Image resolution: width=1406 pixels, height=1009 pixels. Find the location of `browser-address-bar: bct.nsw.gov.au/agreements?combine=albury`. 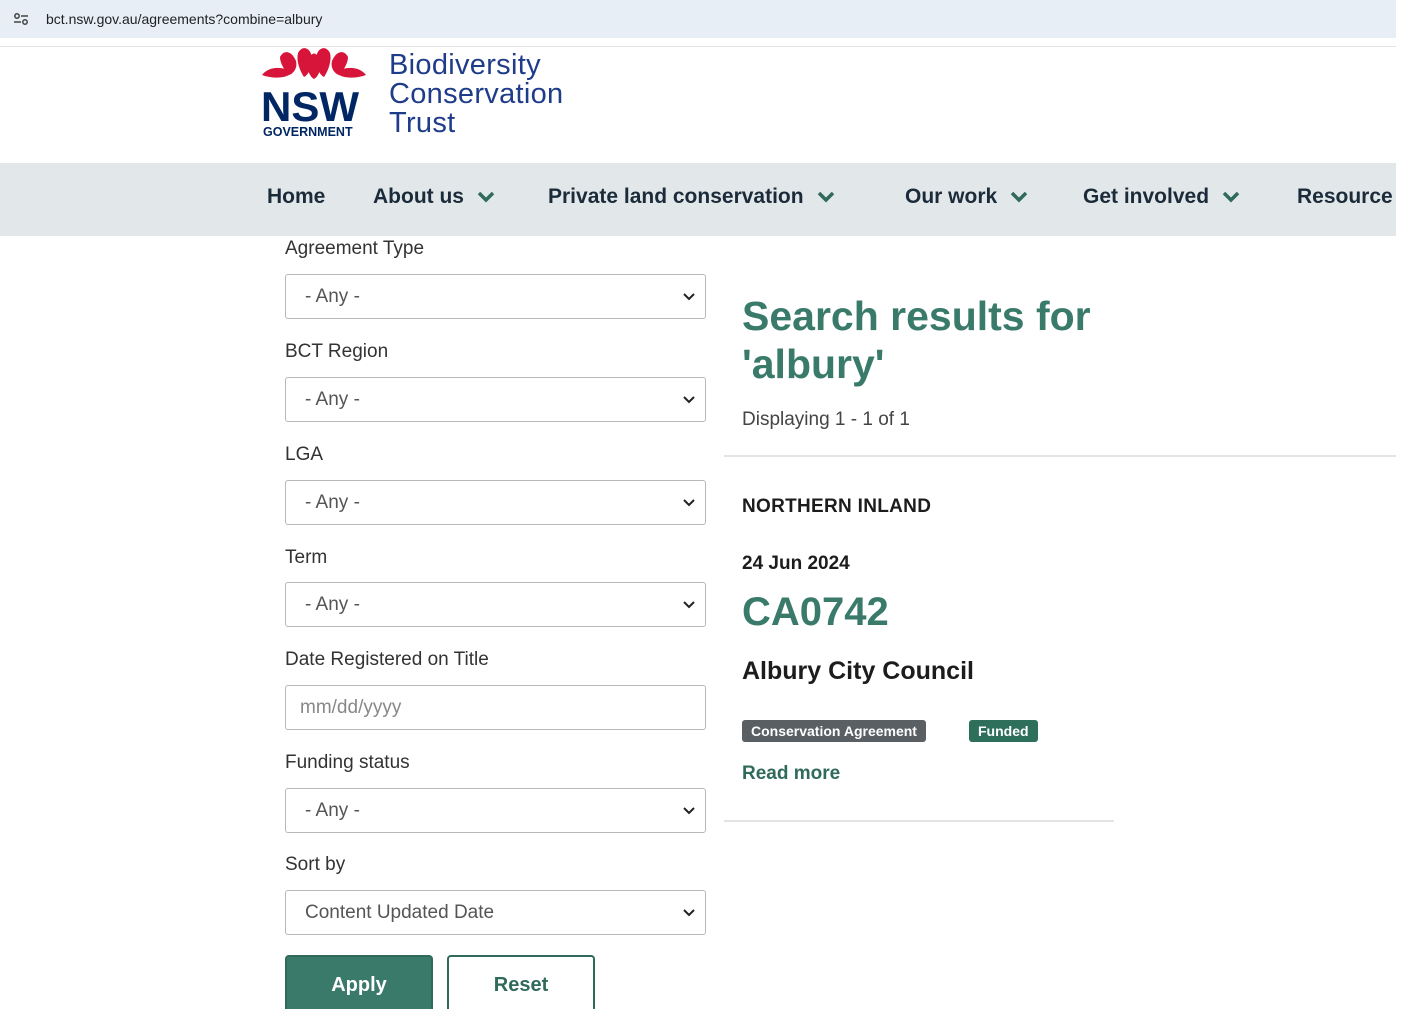

browser-address-bar: bct.nsw.gov.au/agreements?combine=albury is located at coordinates (698, 19).